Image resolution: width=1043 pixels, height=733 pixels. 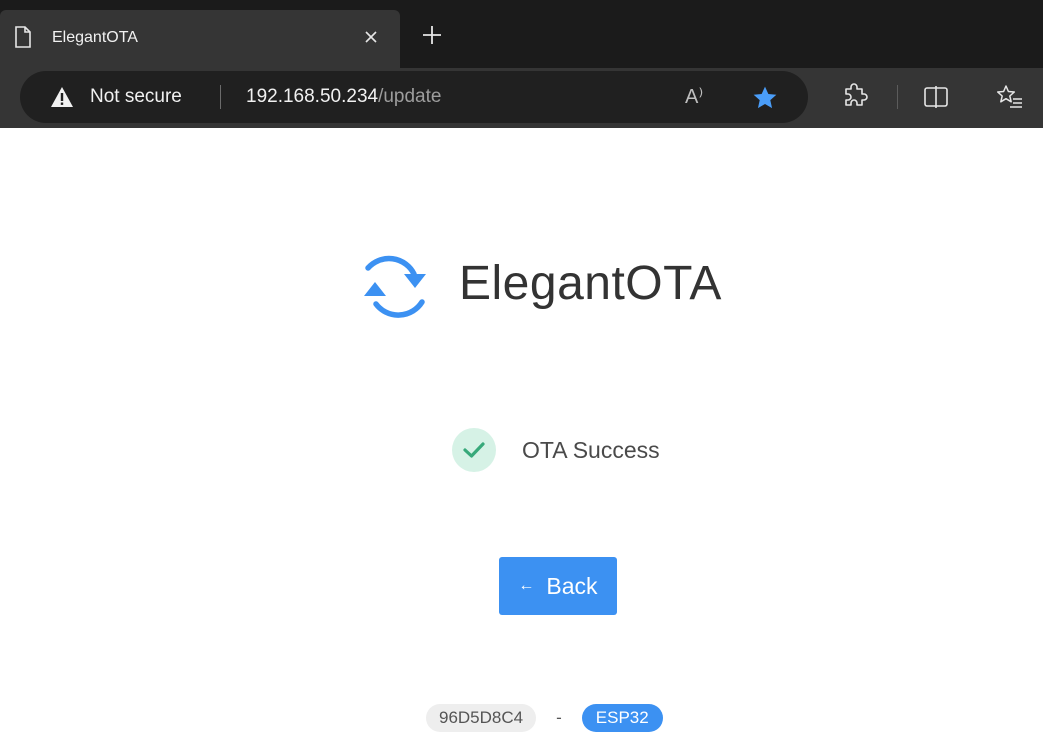 What do you see at coordinates (1010, 97) in the screenshot?
I see `favorites-icon` at bounding box center [1010, 97].